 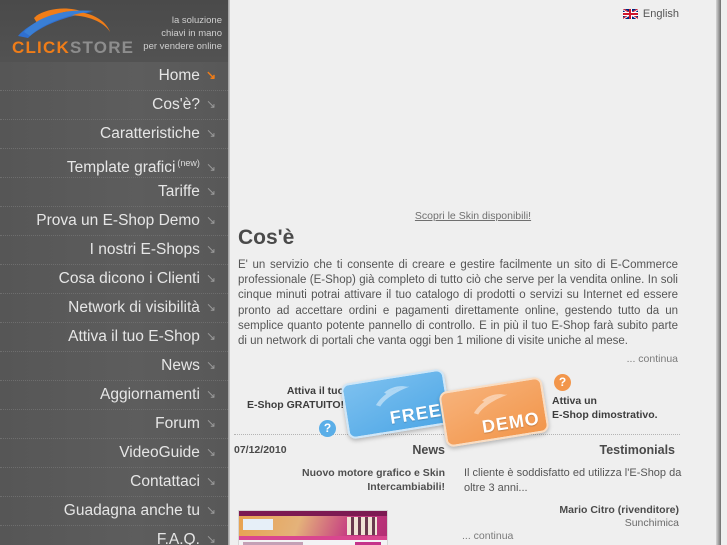 I want to click on sidebar-item-template-grafici: Template grafici (new) ↘, so click(x=114, y=163).